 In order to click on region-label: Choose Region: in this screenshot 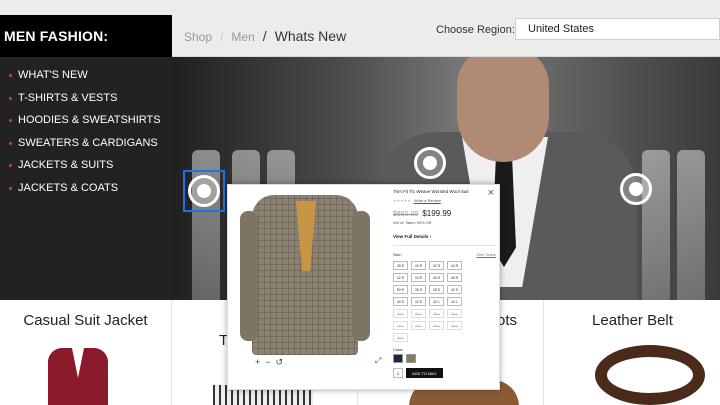, I will do `click(475, 30)`.